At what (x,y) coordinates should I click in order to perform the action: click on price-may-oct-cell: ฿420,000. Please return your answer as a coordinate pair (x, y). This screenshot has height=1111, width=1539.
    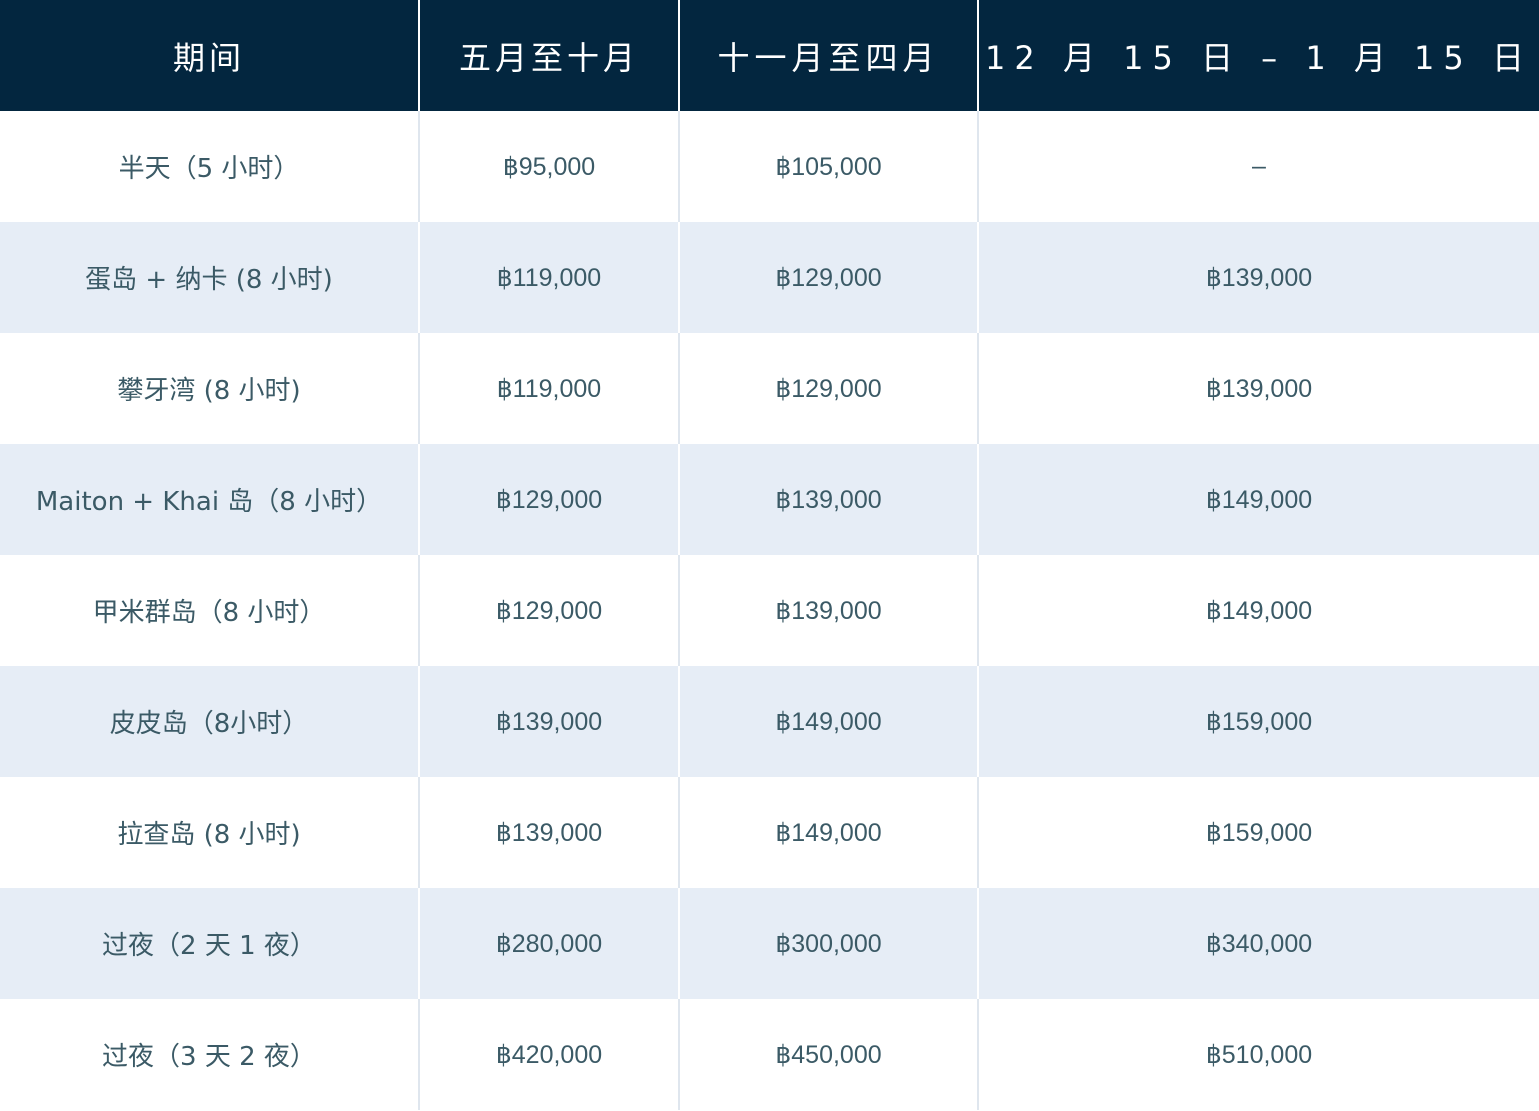
    Looking at the image, I should click on (548, 1054).